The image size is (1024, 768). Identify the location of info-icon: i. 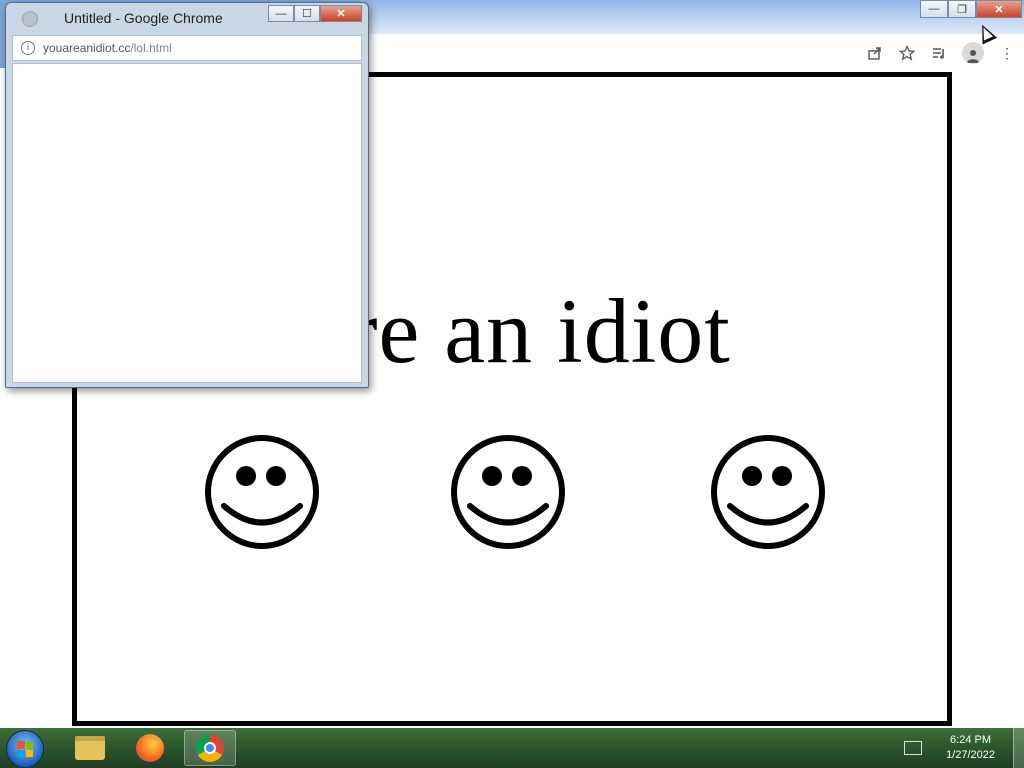
(28, 48).